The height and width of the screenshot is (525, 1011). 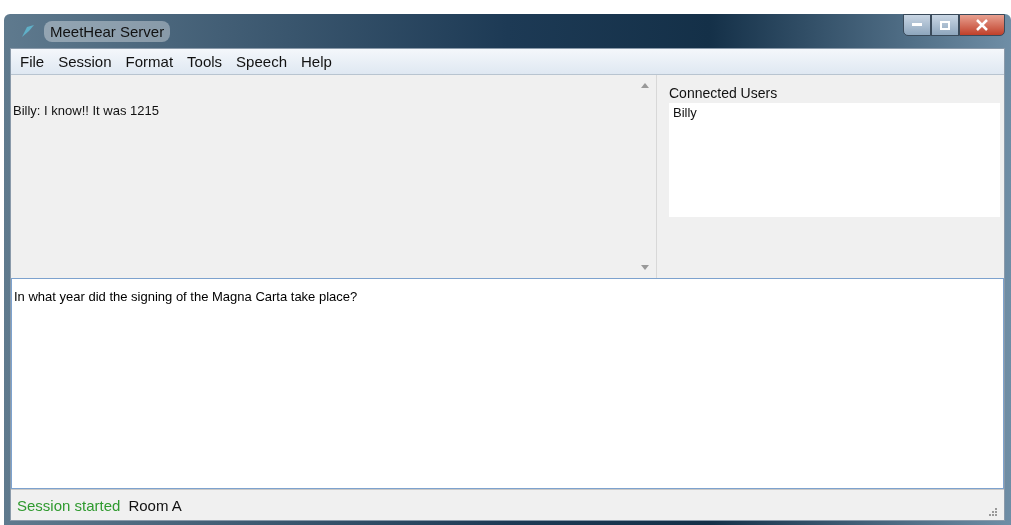 I want to click on minimize-button, so click(x=917, y=25).